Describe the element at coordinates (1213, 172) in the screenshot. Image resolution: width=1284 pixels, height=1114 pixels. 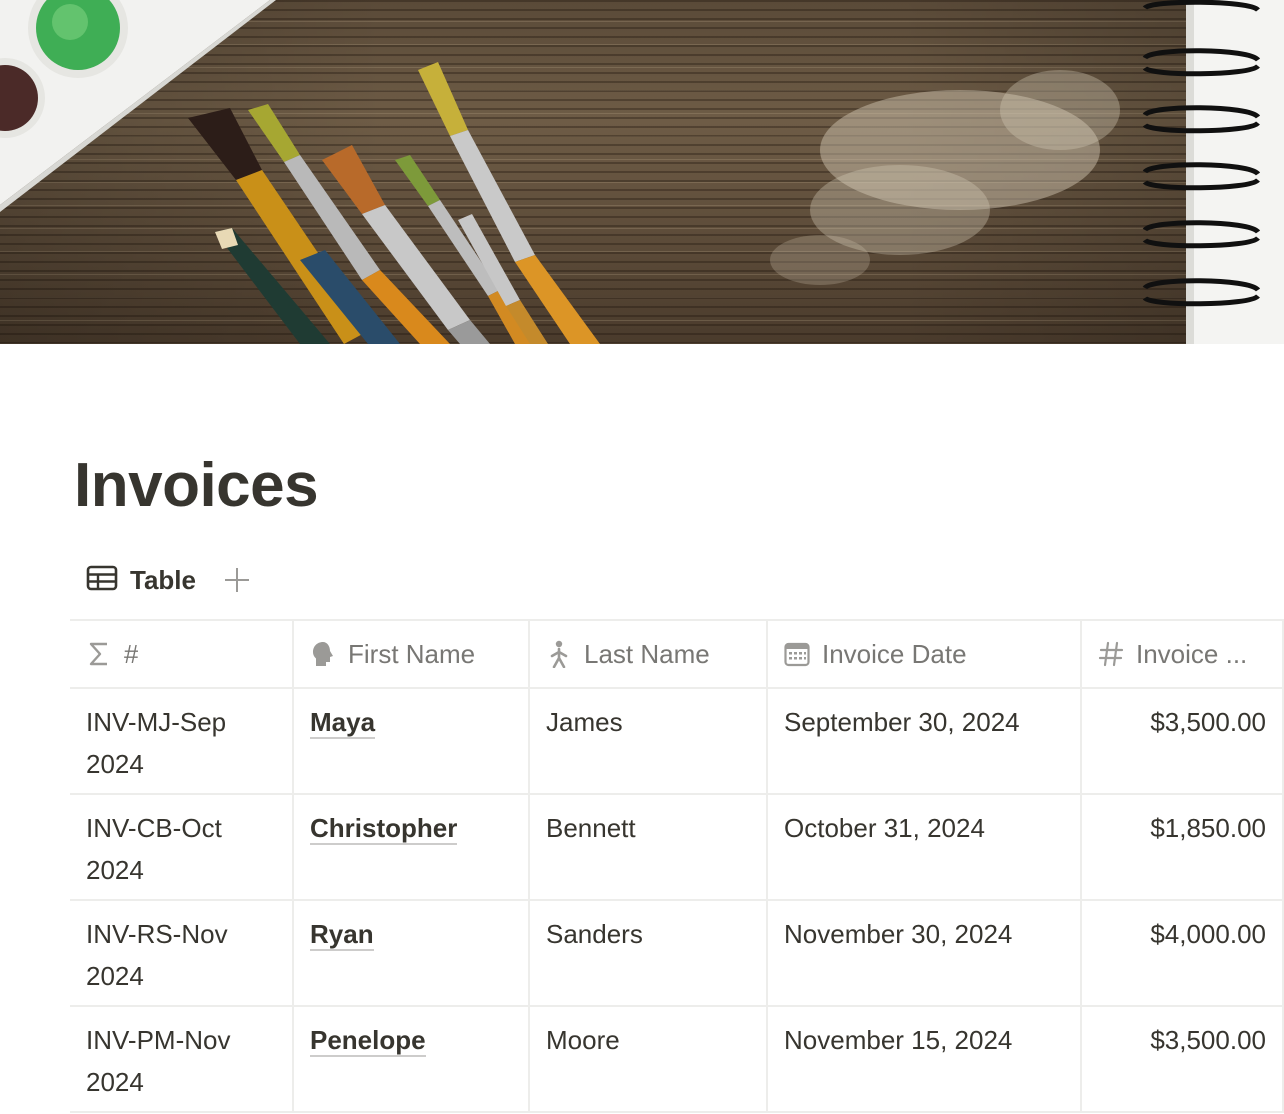
I see `spiral-notebook` at that location.